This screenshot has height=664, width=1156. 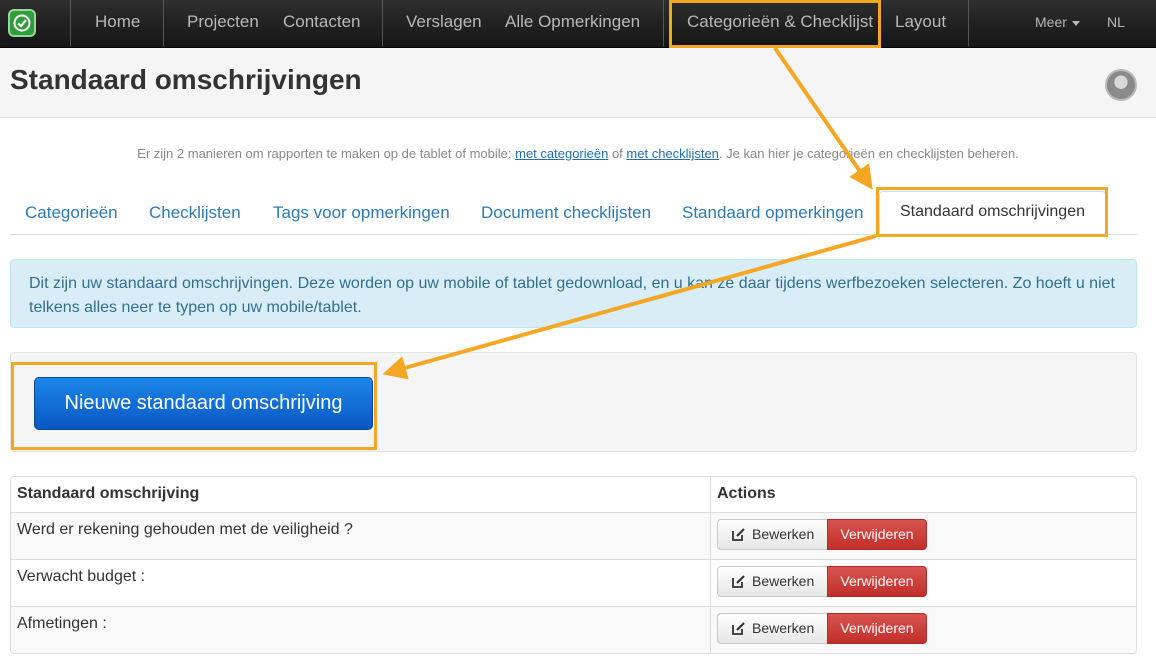 I want to click on nav-home: Home, so click(x=117, y=22).